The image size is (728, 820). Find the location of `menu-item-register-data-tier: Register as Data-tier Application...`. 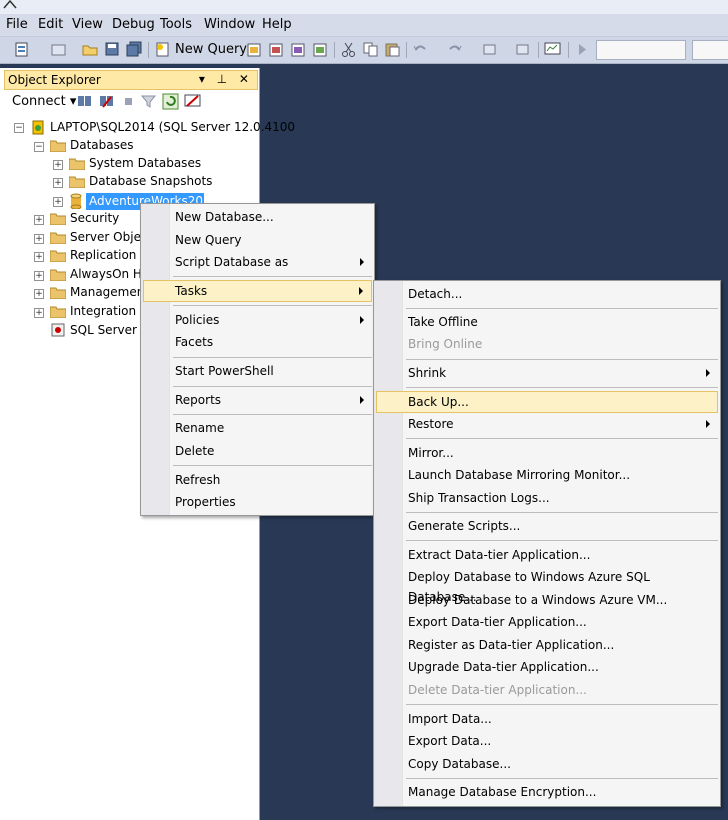

menu-item-register-data-tier: Register as Data-tier Application... is located at coordinates (547, 645).